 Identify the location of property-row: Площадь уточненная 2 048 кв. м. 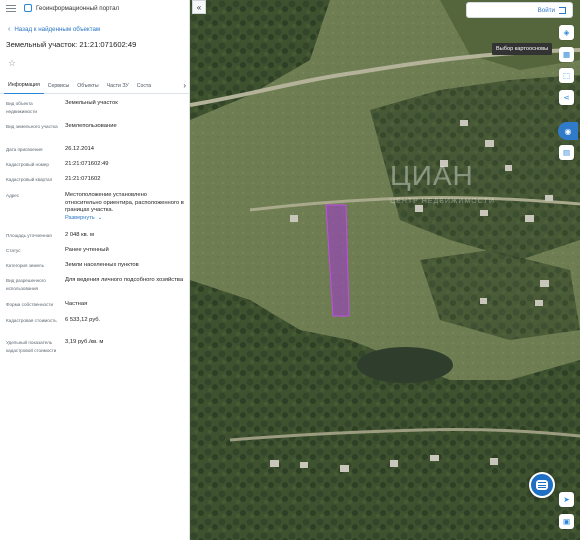
(94, 239).